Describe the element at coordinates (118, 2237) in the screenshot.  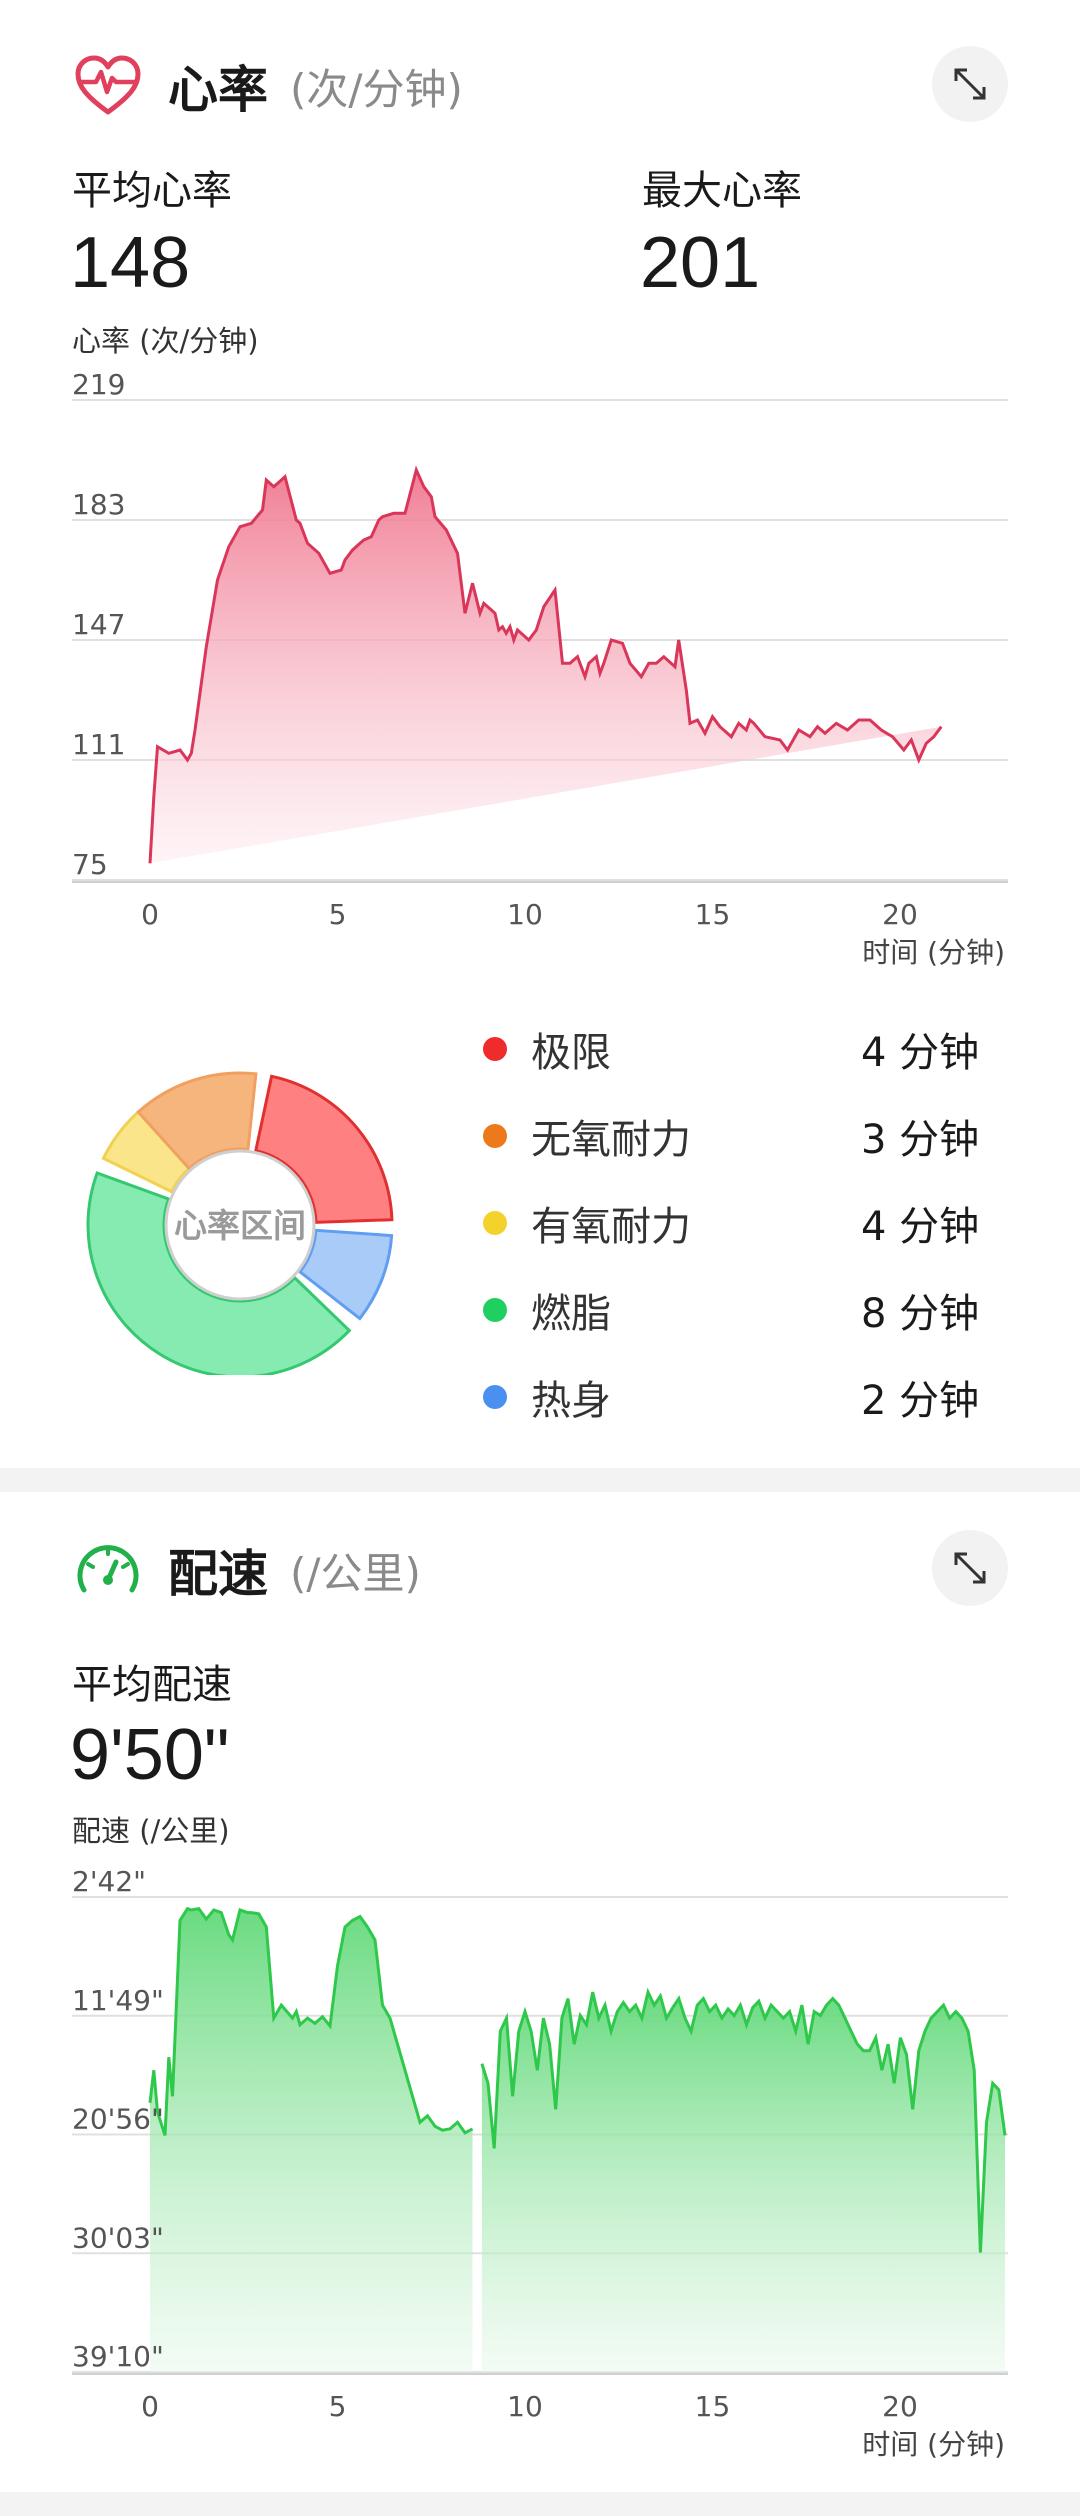
I see `y-tick-label: 30'03"` at that location.